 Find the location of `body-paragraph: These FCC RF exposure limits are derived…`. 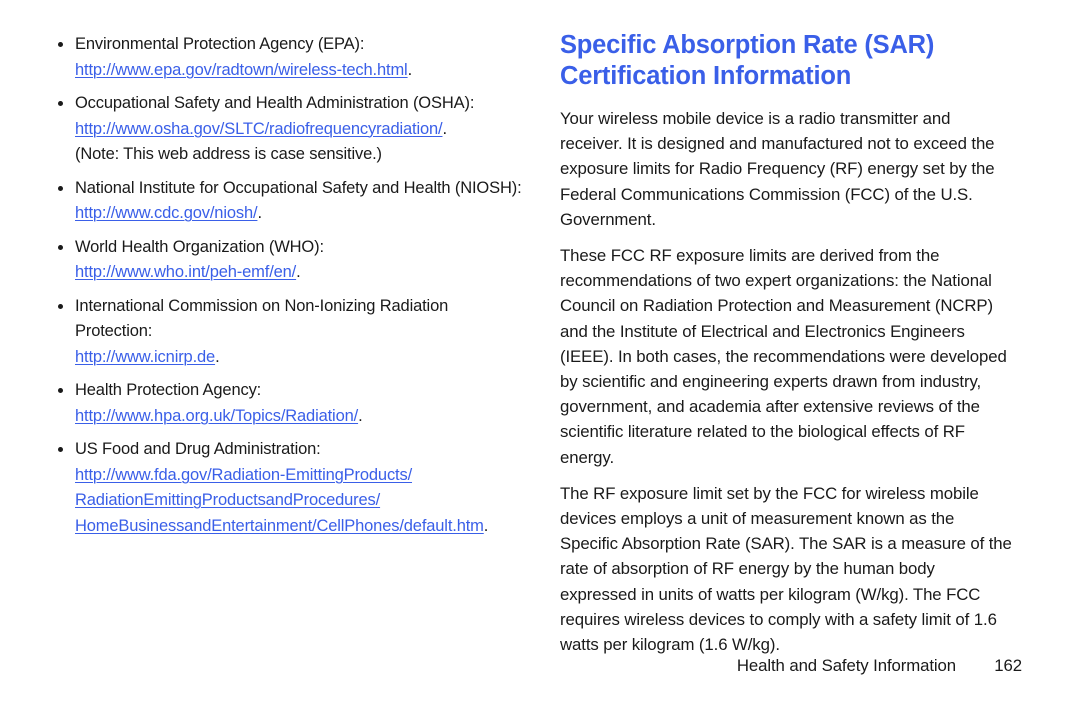

body-paragraph: These FCC RF exposure limits are derived… is located at coordinates (791, 356).